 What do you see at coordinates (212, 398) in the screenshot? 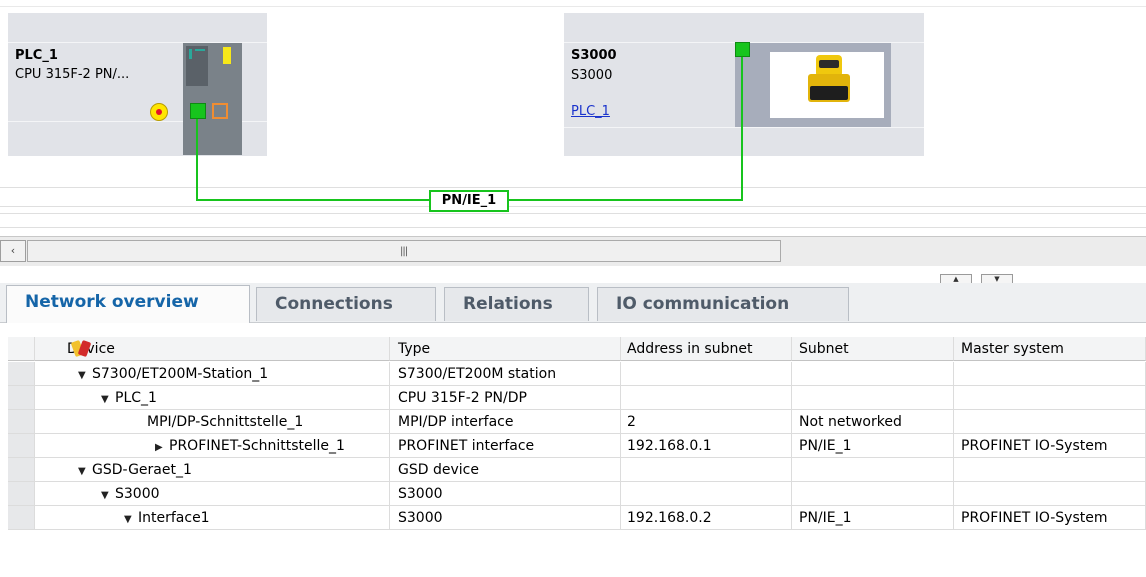
I see `device-cell: ▼ PLC_1` at bounding box center [212, 398].